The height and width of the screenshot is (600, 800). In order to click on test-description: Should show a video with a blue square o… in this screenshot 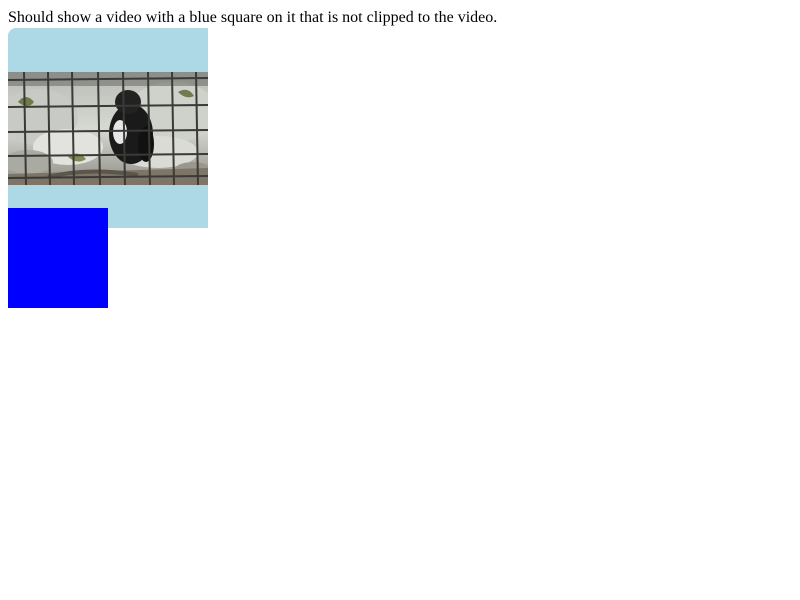, I will do `click(253, 17)`.